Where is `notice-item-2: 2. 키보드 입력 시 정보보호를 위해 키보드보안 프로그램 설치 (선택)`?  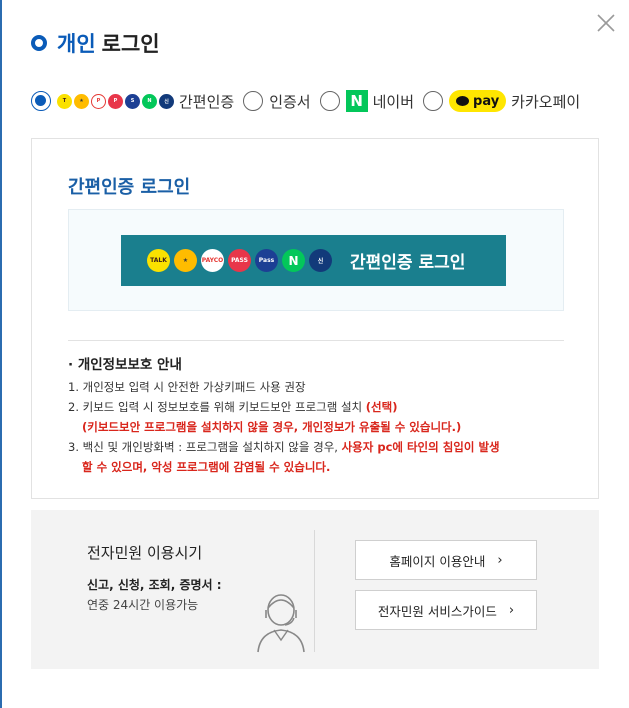 notice-item-2: 2. 키보드 입력 시 정보보호를 위해 키보드보안 프로그램 설치 (선택) is located at coordinates (284, 407).